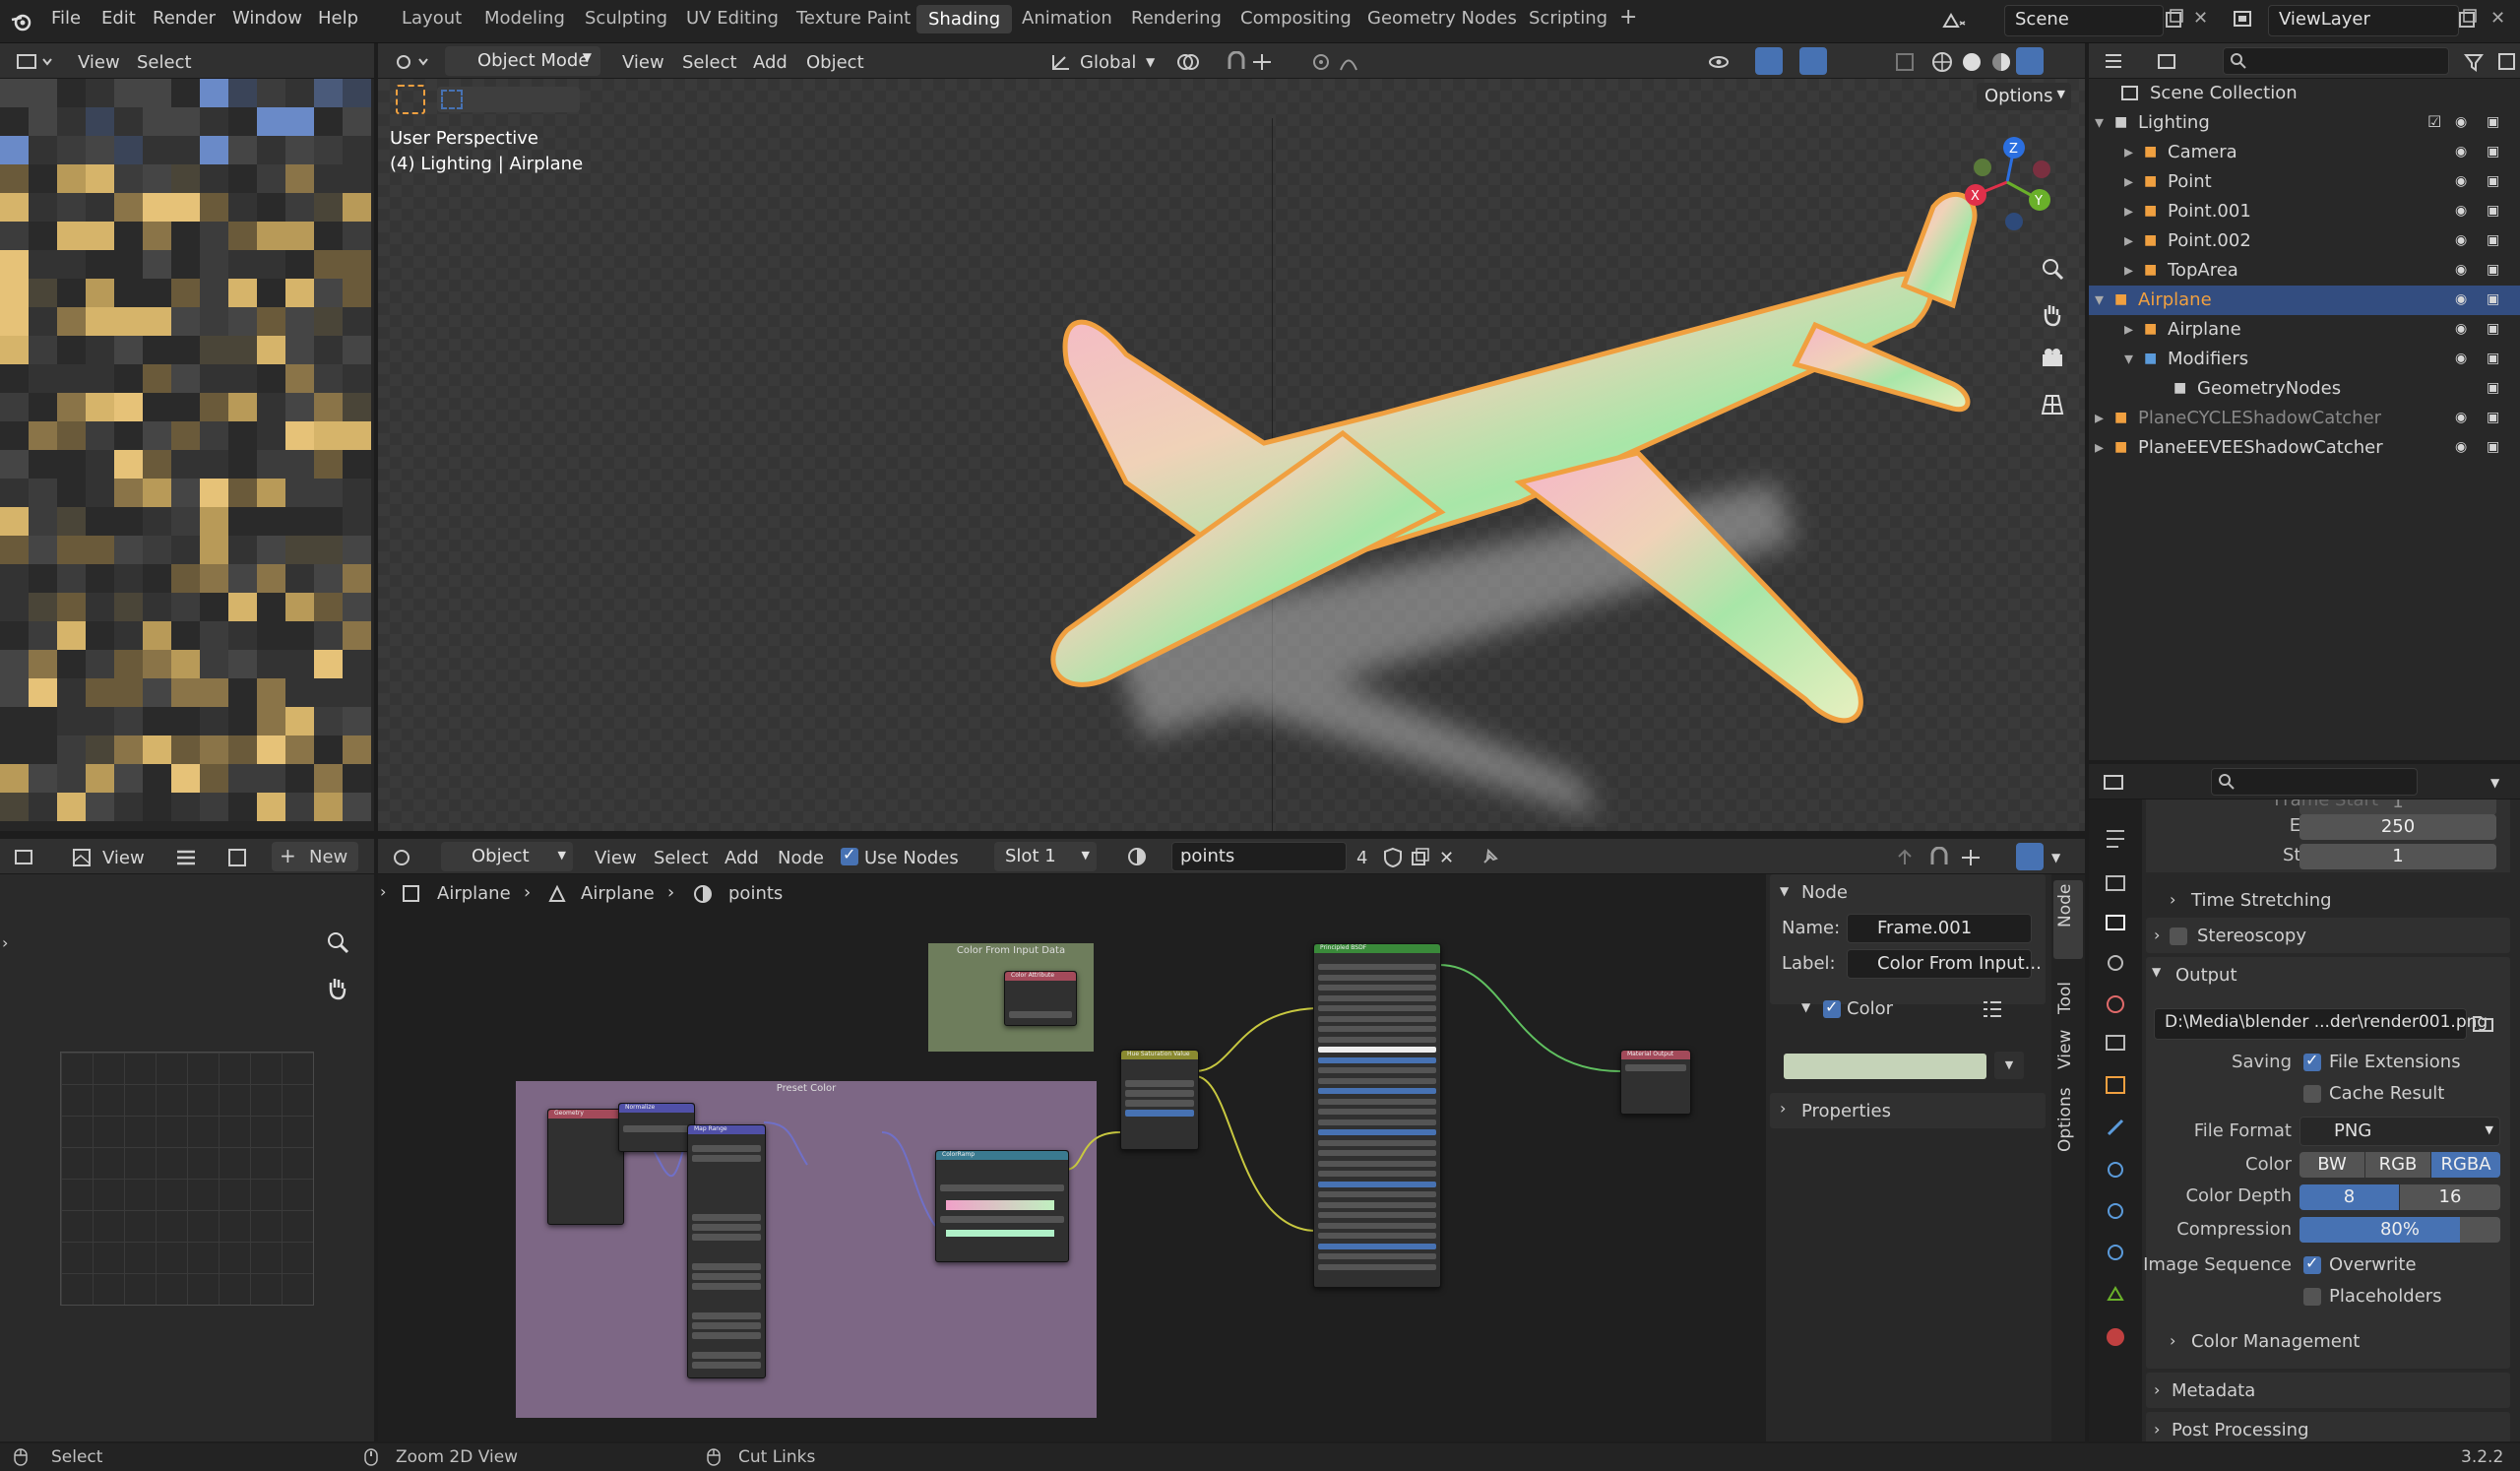 This screenshot has height=1471, width=2520. I want to click on outliner-row: ▾ ■ Lighting ◉ ▣ ☑, so click(2304, 123).